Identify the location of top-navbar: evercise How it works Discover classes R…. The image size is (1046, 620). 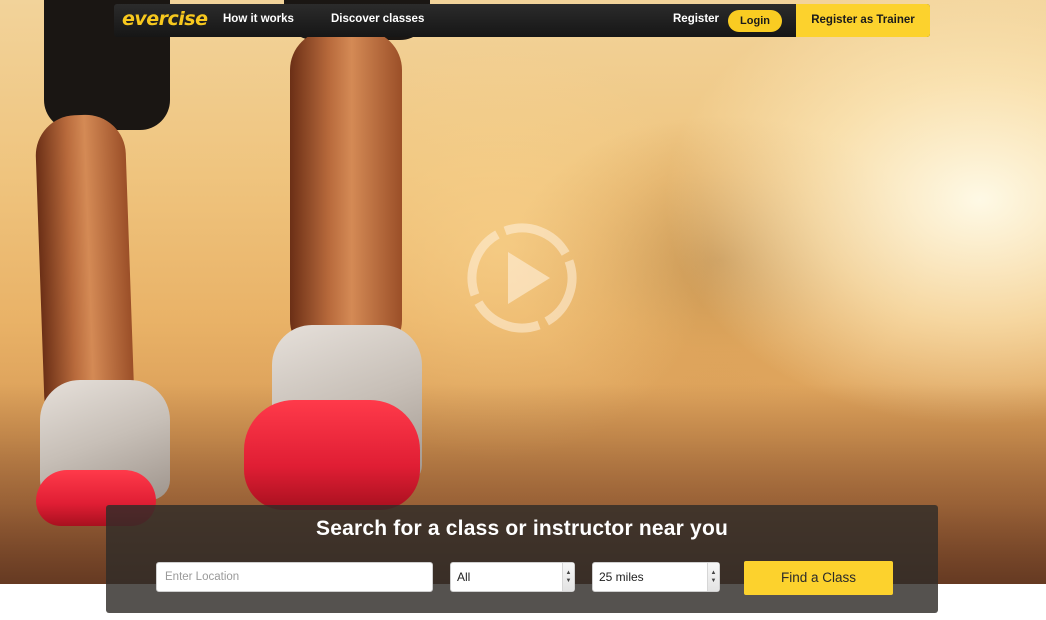
(522, 20).